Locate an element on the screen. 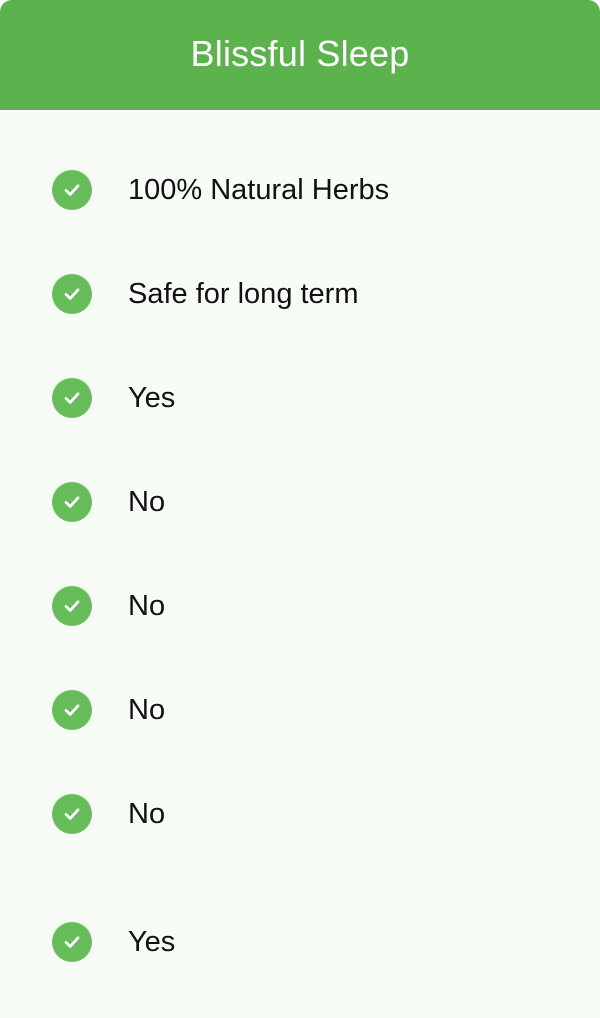 The height and width of the screenshot is (1018, 600). feature-item: 100% Natural Herbs is located at coordinates (220, 190).